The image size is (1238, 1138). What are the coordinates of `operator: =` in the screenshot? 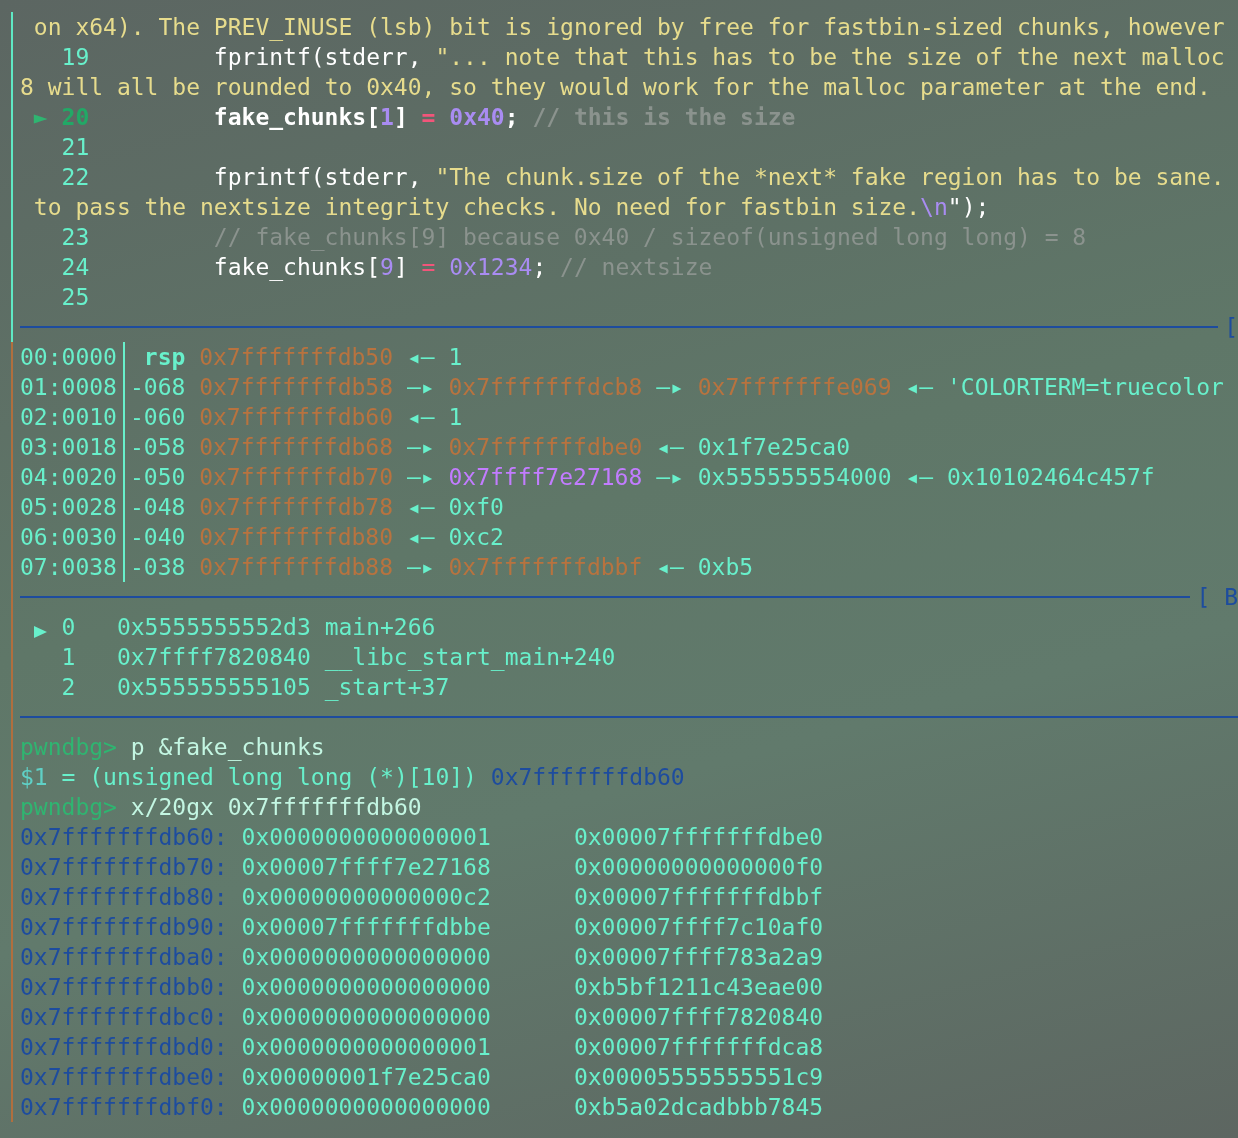 It's located at (429, 117).